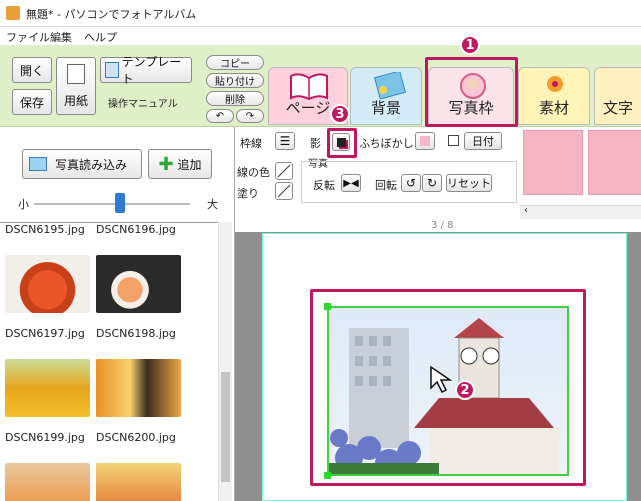 This screenshot has height=501, width=641. What do you see at coordinates (76, 73) in the screenshot?
I see `paper-icon` at bounding box center [76, 73].